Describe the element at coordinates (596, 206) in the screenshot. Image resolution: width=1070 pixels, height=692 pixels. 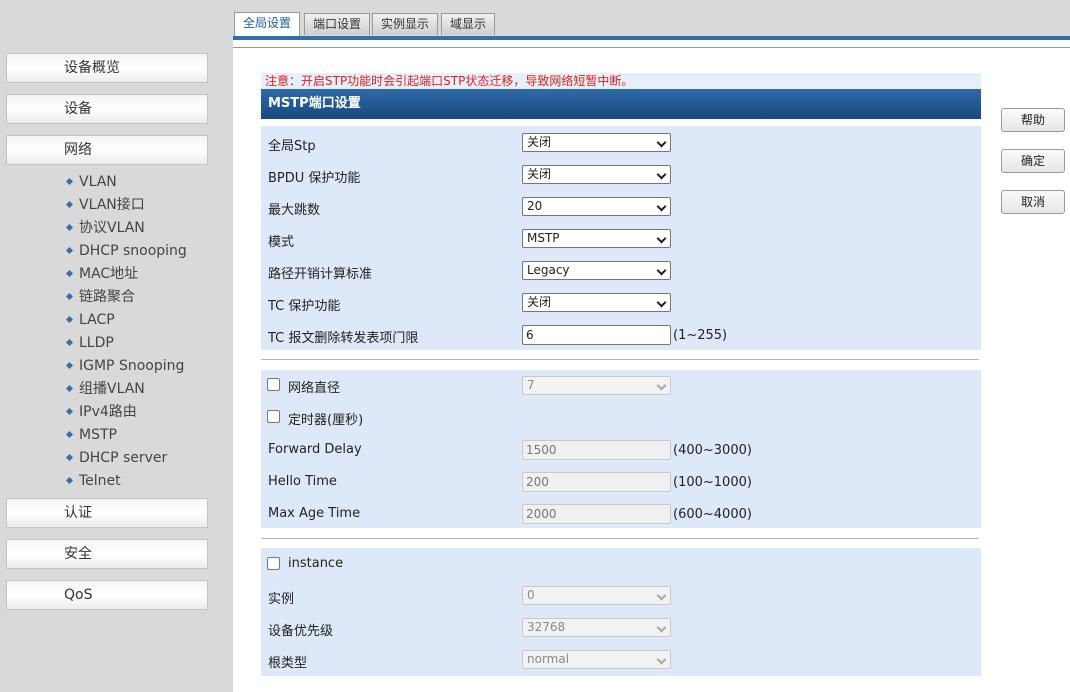
I see `max-hops-select: 20` at that location.